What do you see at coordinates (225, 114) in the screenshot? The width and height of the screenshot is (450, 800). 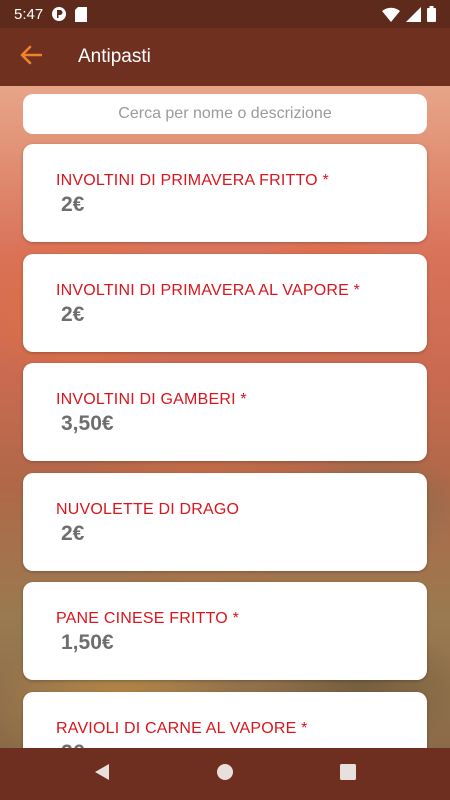 I see `search-input: Cerca per nome o descrizione` at bounding box center [225, 114].